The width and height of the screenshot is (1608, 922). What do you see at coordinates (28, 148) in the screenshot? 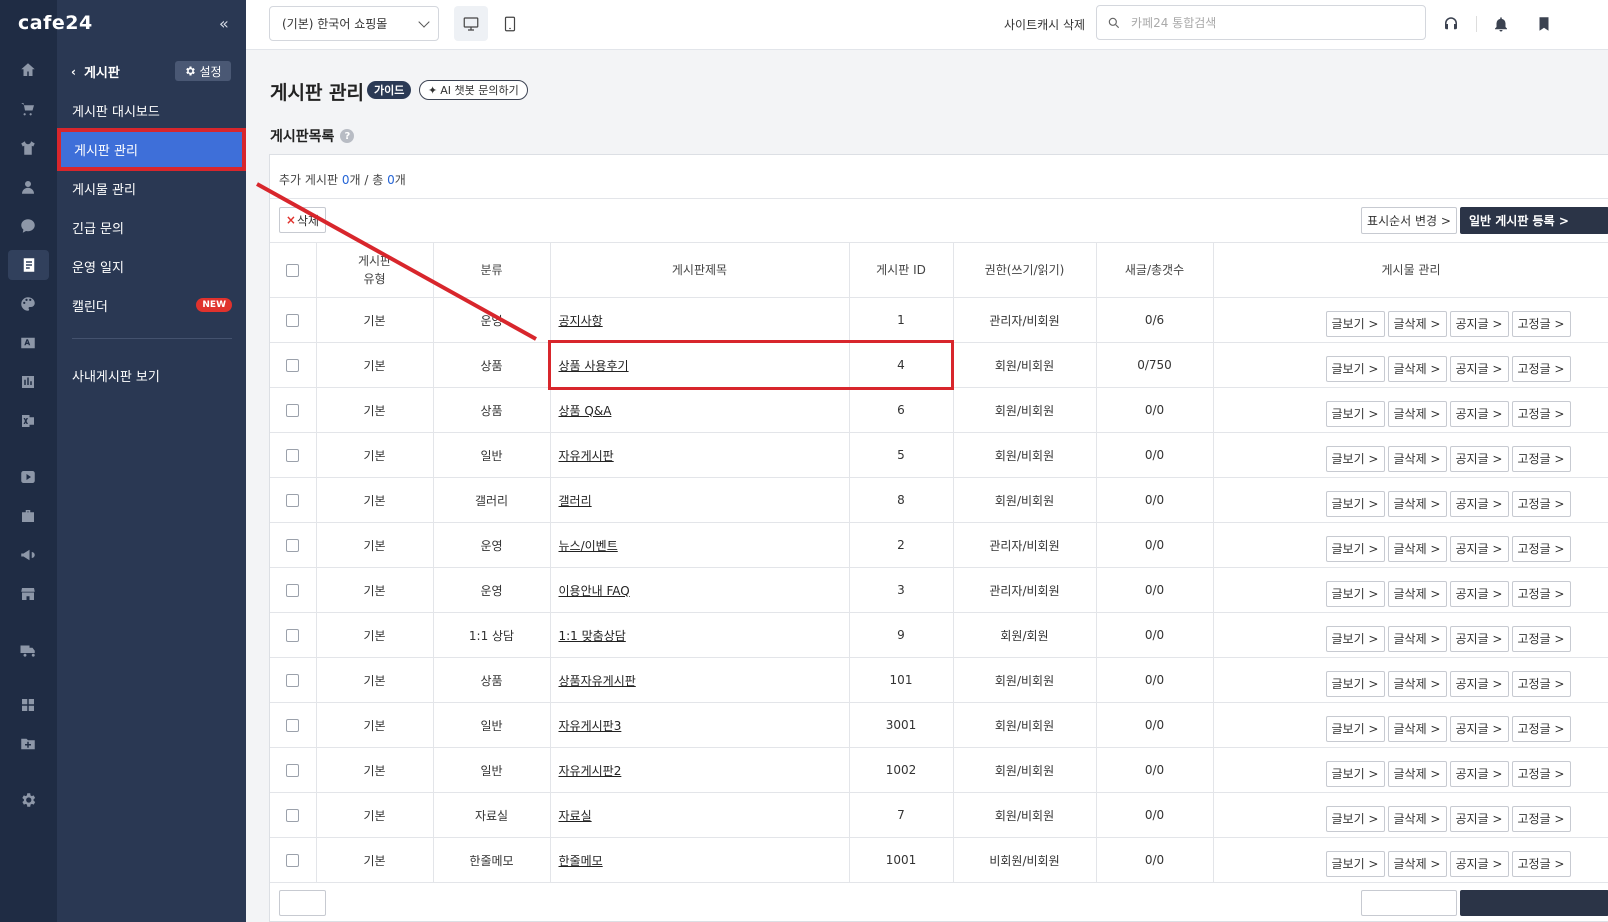
I see `shirt-icon` at bounding box center [28, 148].